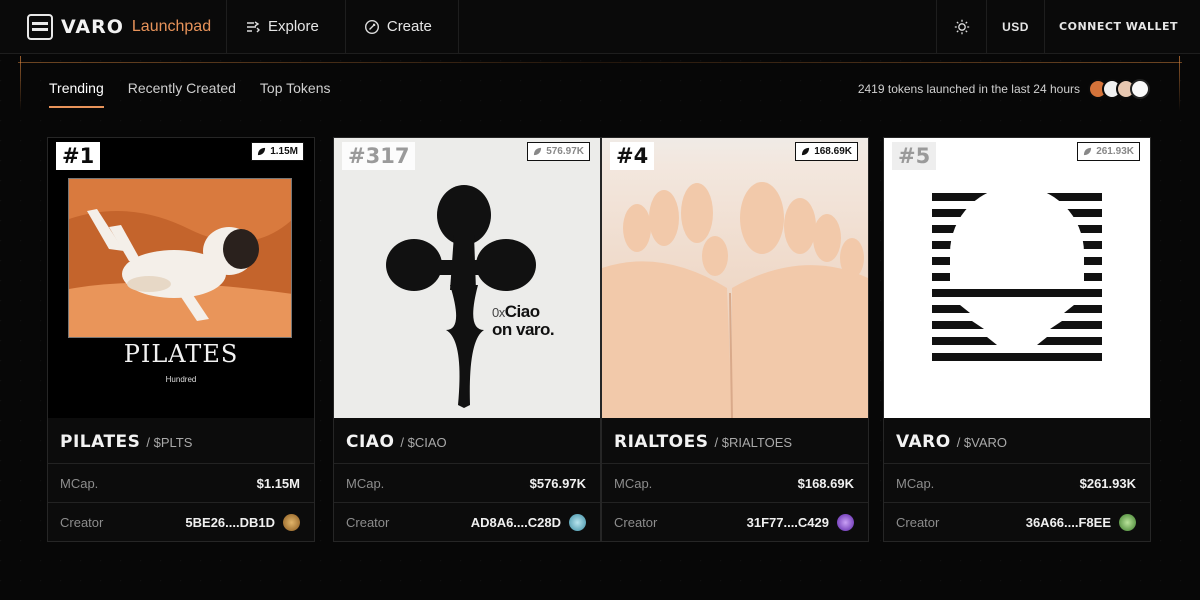 The image size is (1200, 600). What do you see at coordinates (914, 156) in the screenshot?
I see `rank-badge: #5` at bounding box center [914, 156].